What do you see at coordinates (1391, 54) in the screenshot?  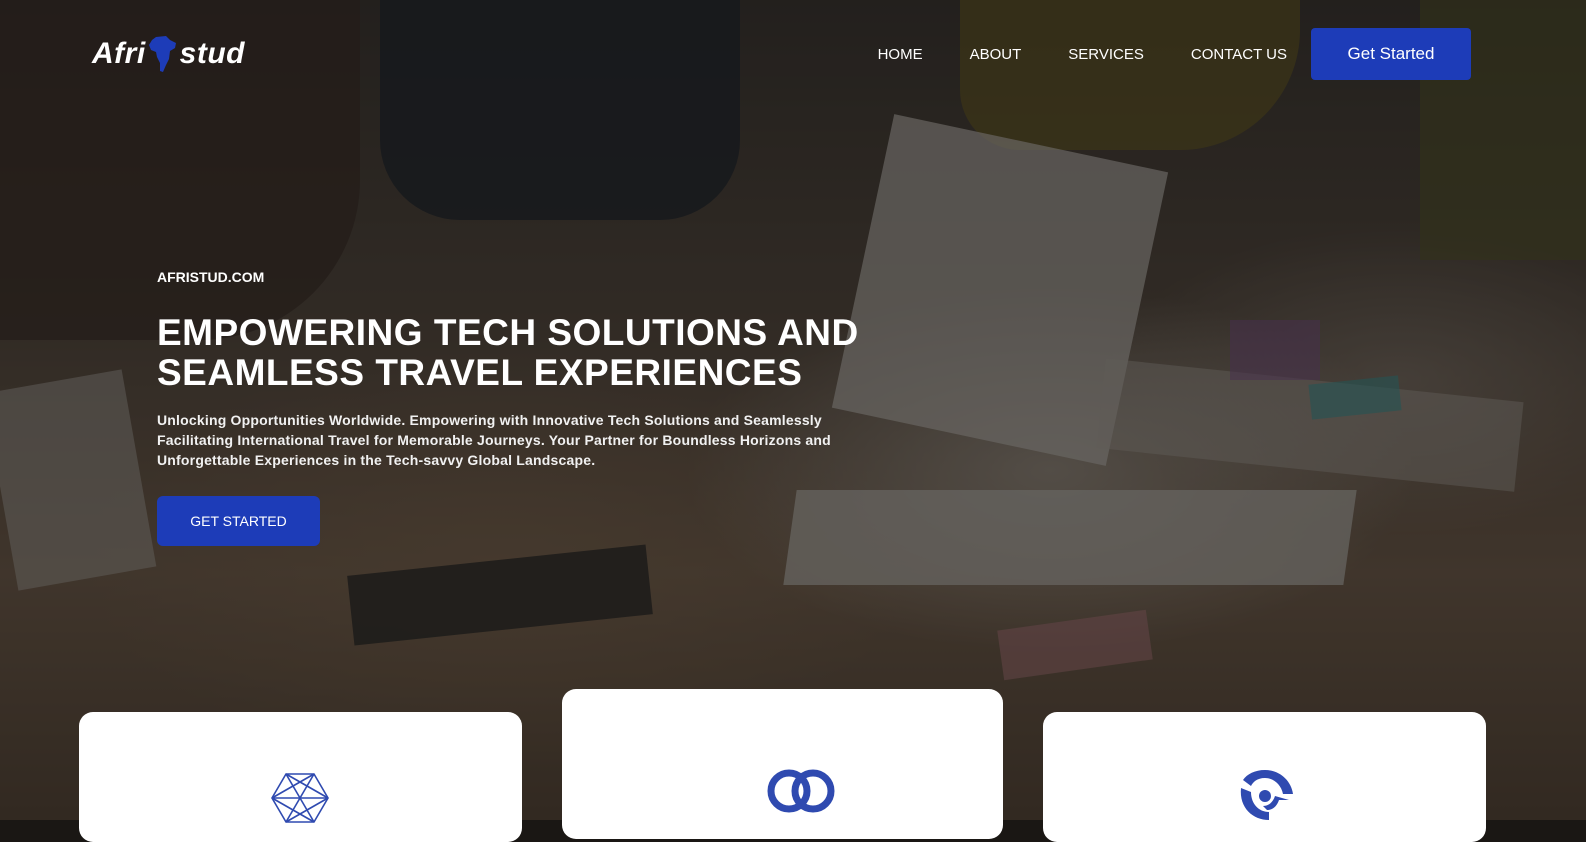 I see `get-started-button-header: Get Started` at bounding box center [1391, 54].